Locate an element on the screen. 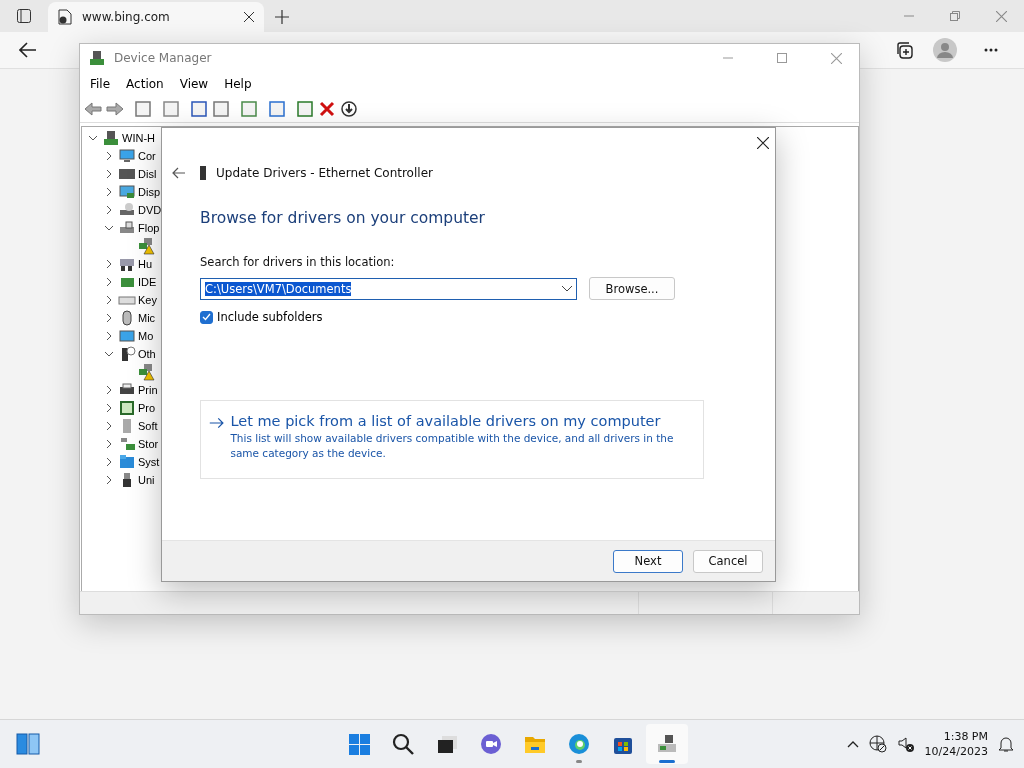 The image size is (1024, 768). tree-item: Stor is located at coordinates (148, 444).